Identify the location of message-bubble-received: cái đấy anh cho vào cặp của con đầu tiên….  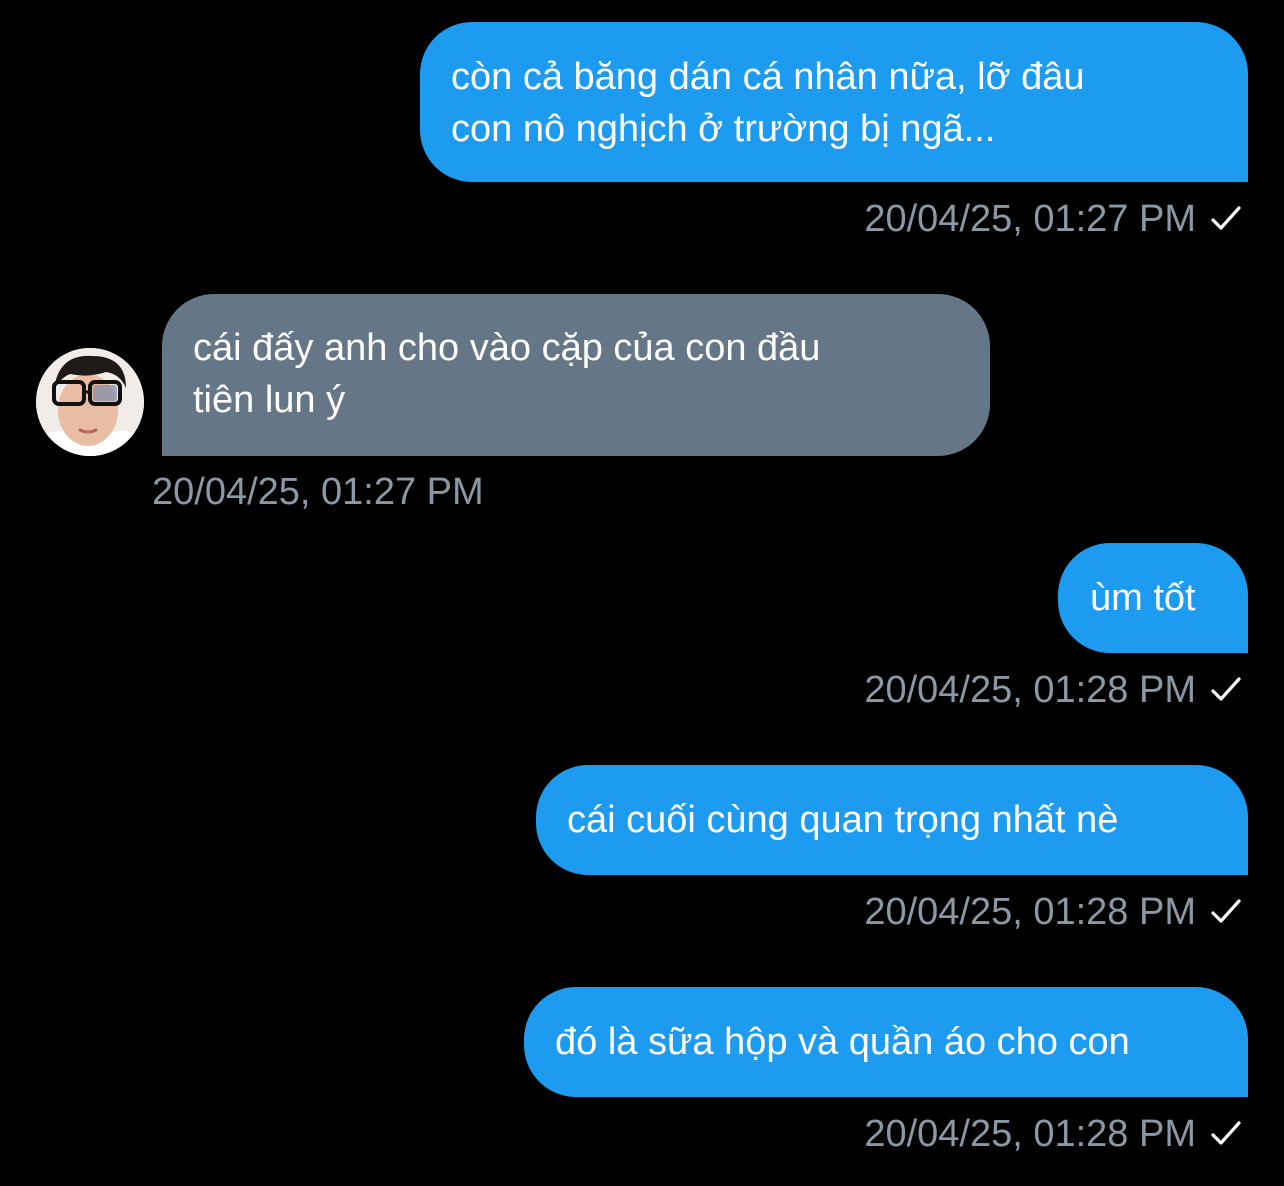
(576, 375).